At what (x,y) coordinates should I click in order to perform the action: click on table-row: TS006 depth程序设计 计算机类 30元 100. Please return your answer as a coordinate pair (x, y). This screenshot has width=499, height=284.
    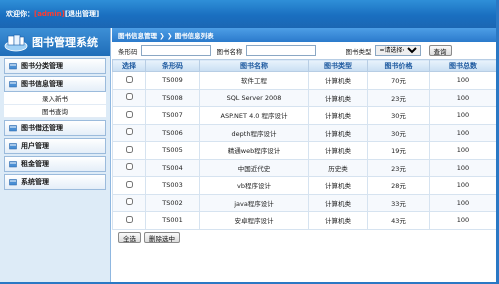
    Looking at the image, I should click on (304, 132).